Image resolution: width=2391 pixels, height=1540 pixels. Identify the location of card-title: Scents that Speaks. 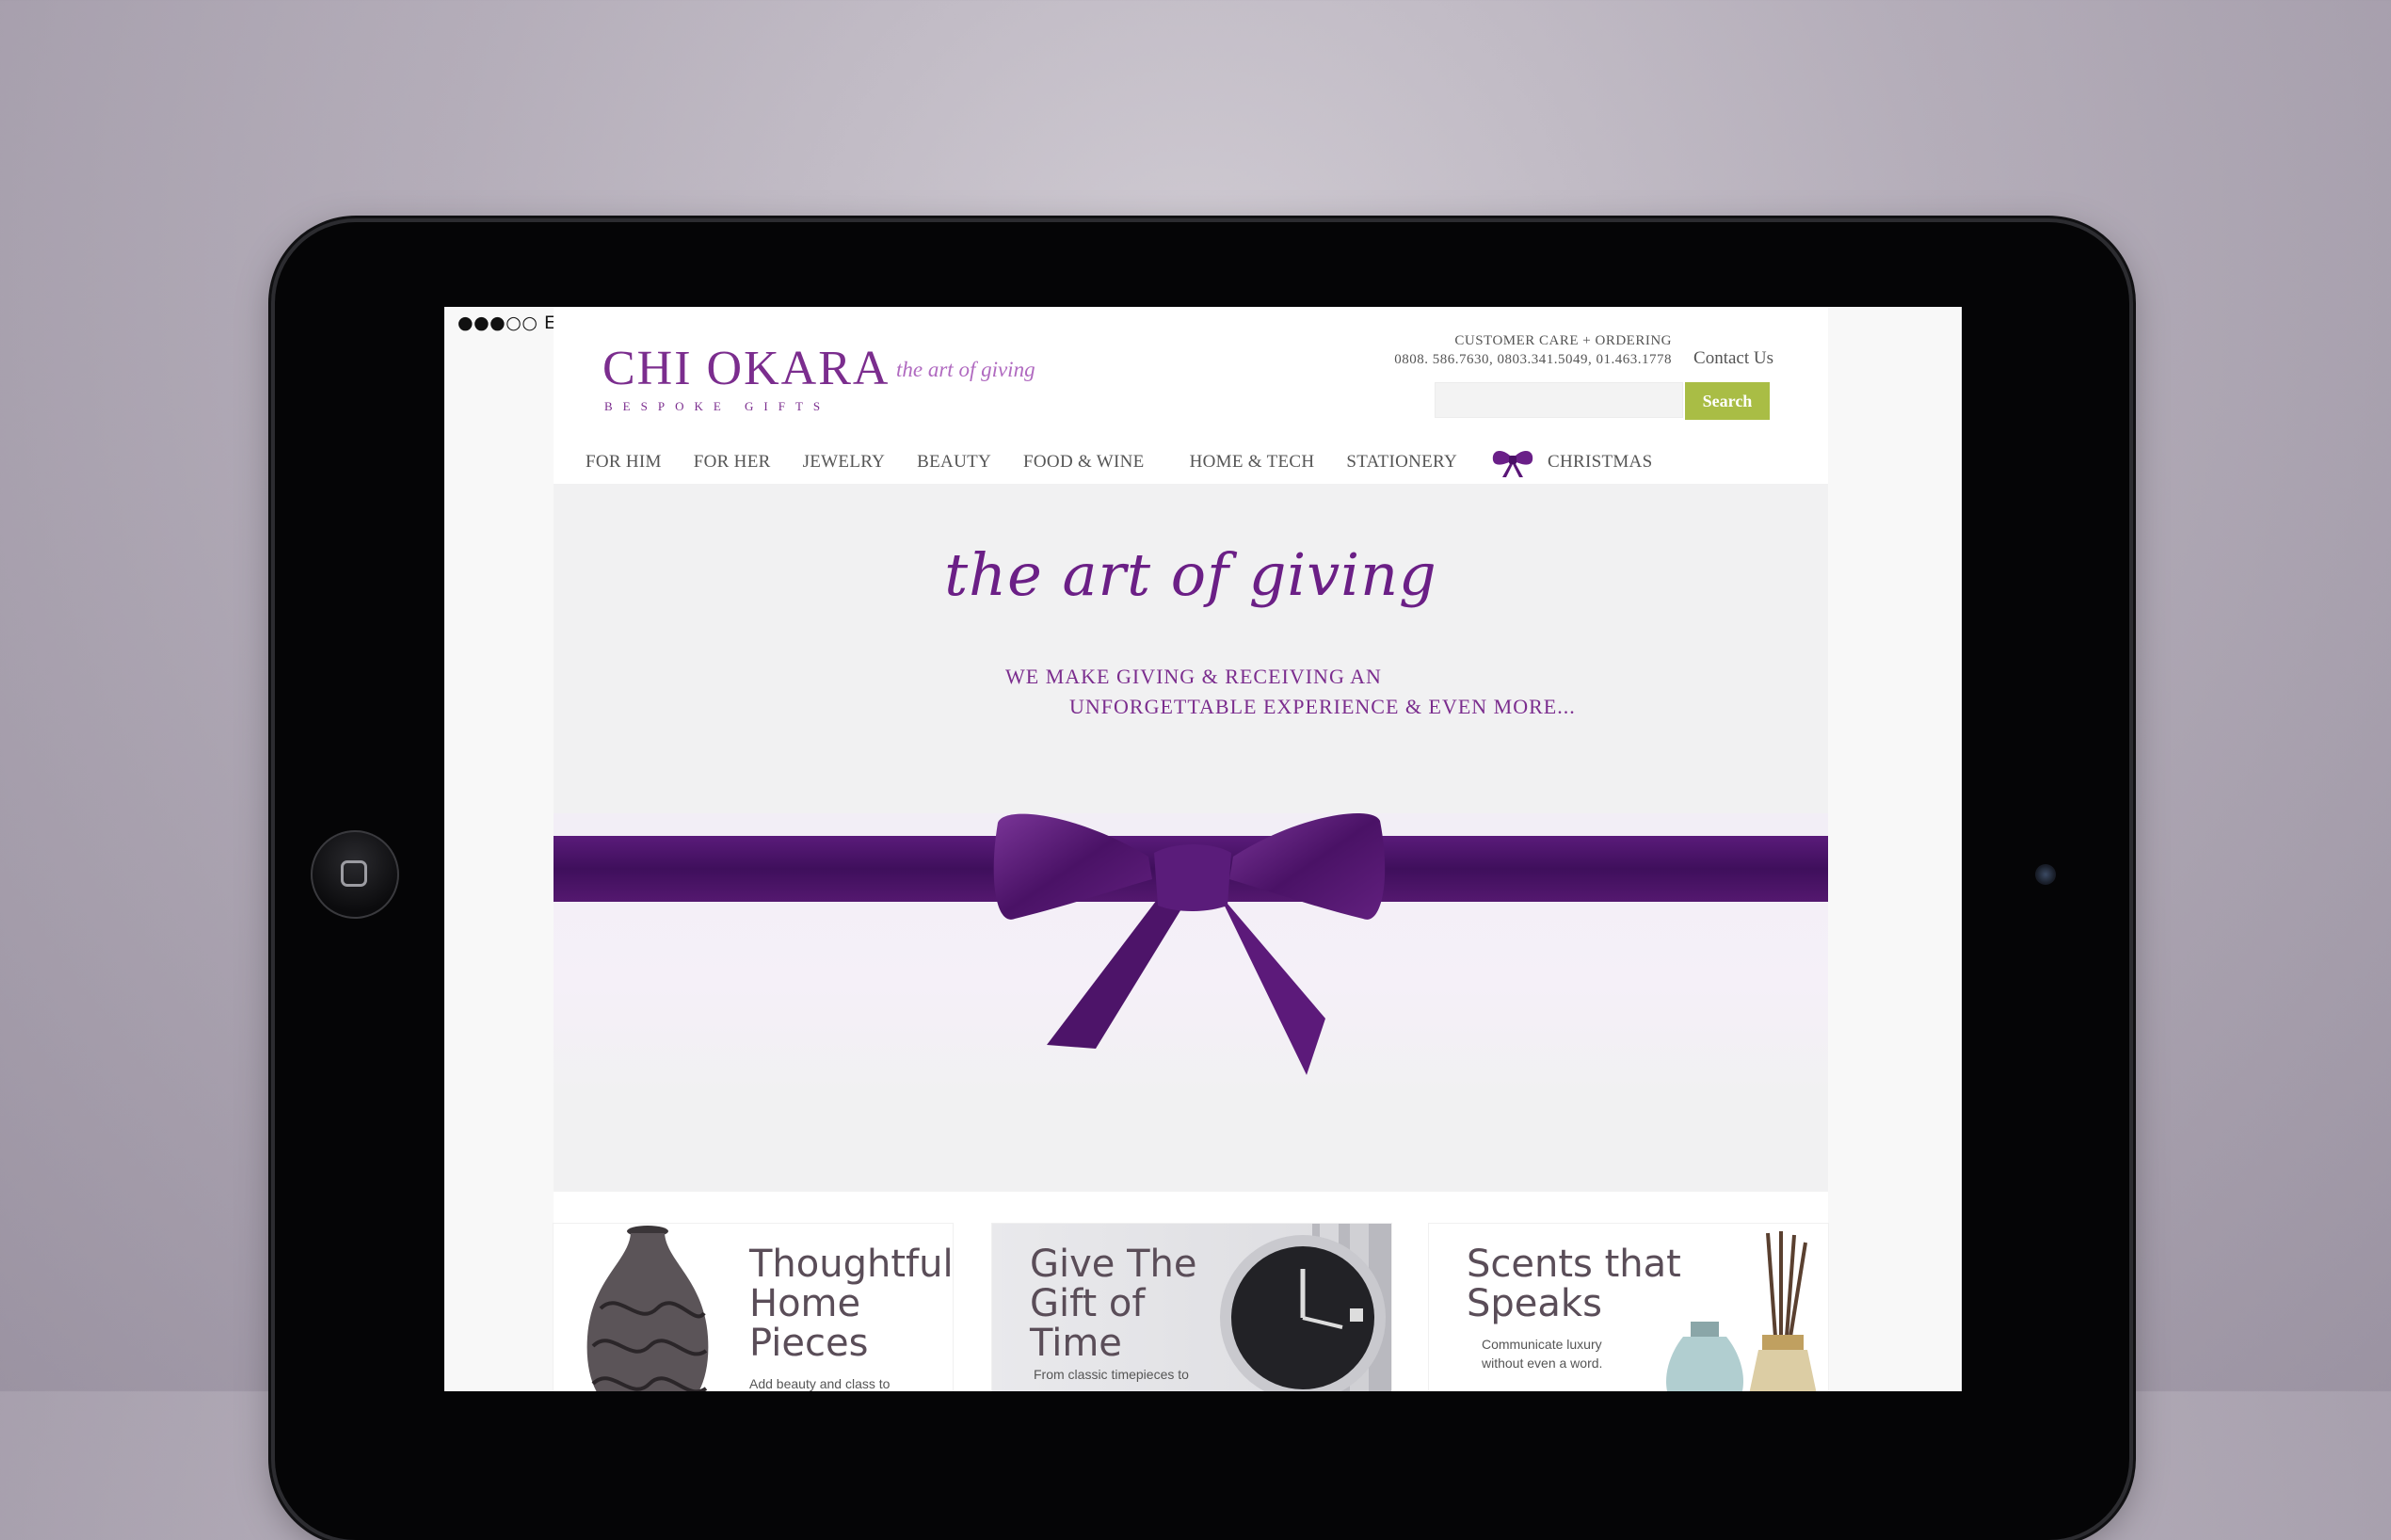
(1574, 1284).